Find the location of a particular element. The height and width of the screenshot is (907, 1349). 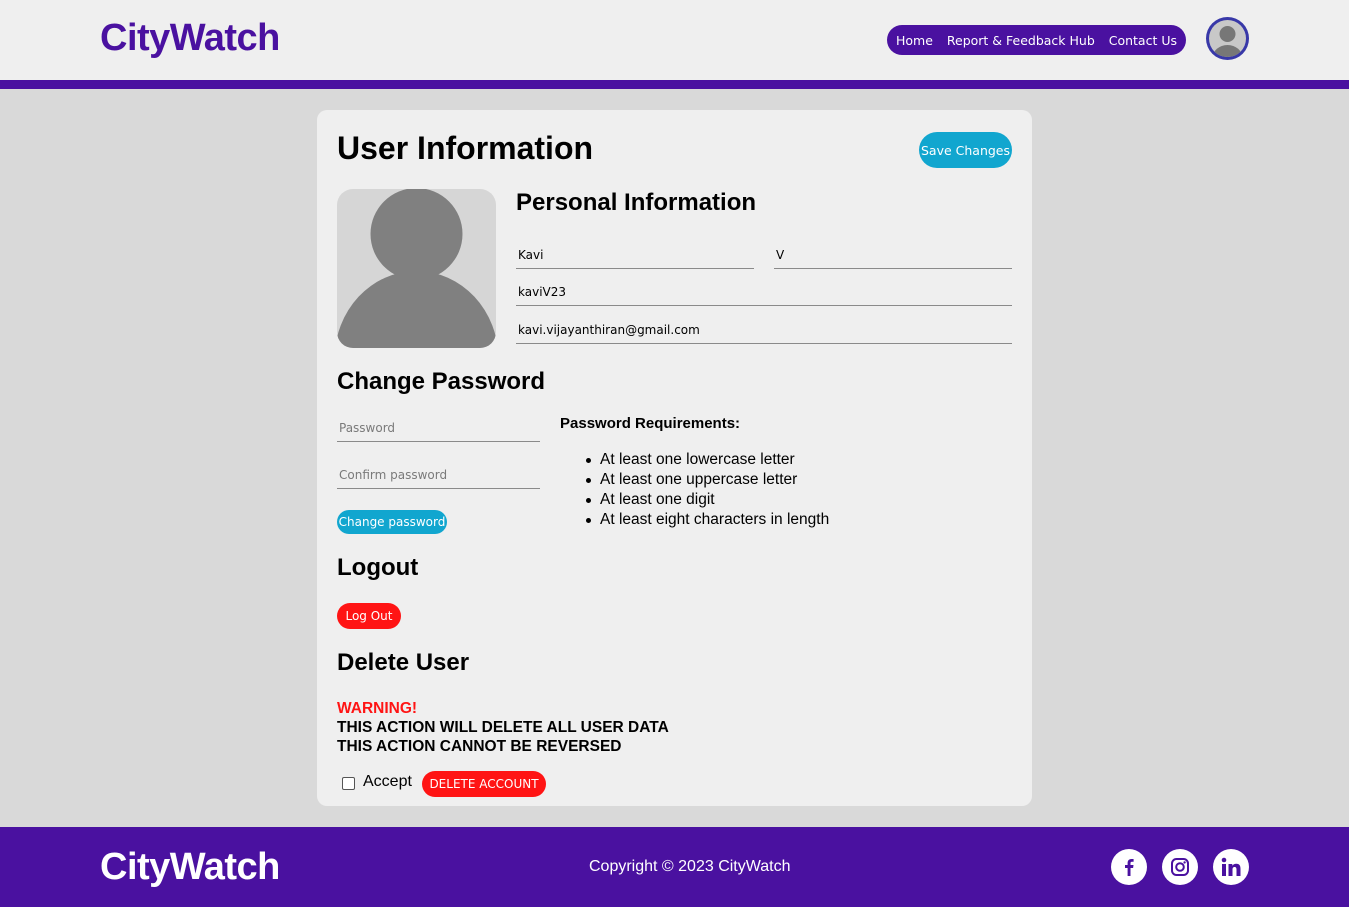

accept-label: Accept is located at coordinates (387, 781).